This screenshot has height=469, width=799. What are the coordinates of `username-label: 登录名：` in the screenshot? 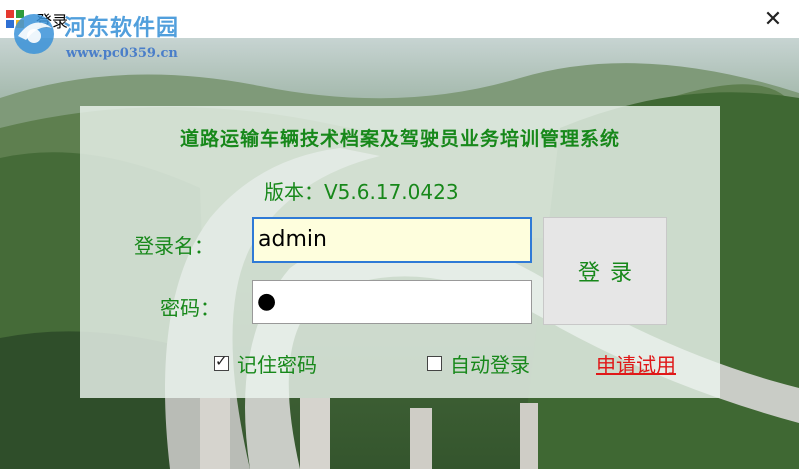 It's located at (174, 246).